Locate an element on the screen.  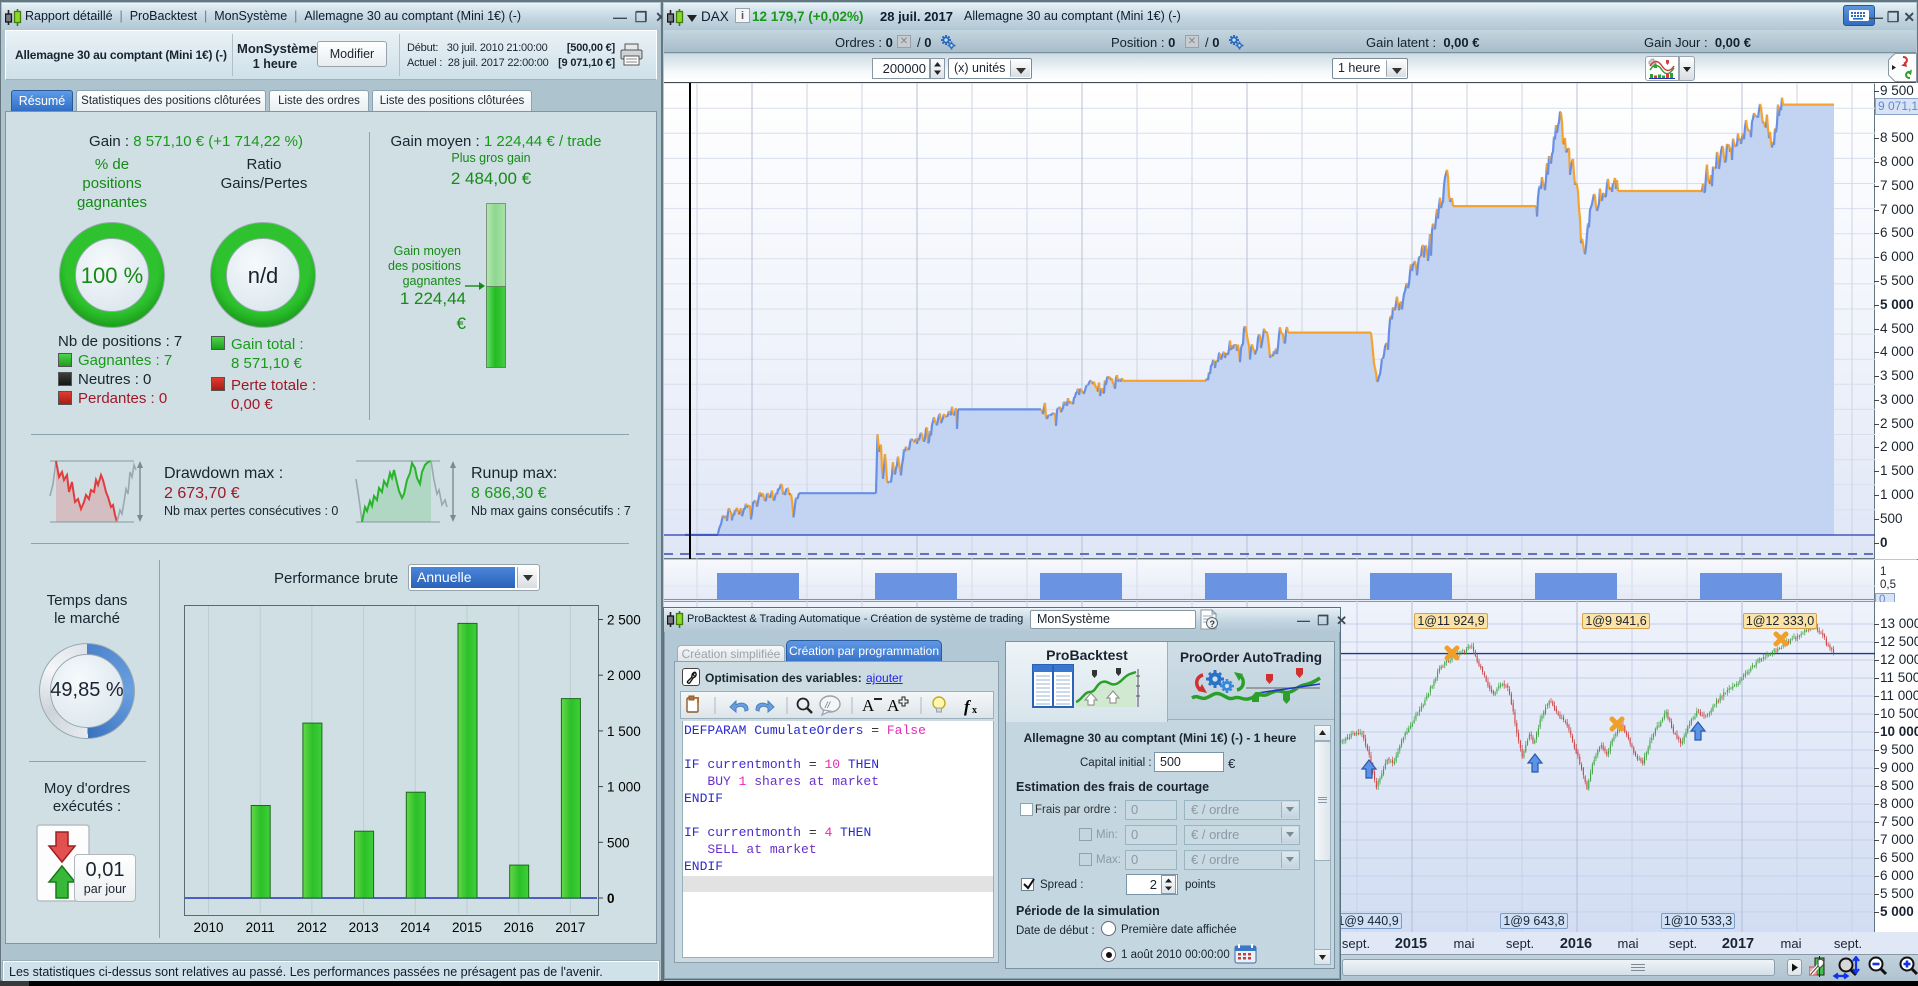
svg-text: x is located at coordinates (974, 710).